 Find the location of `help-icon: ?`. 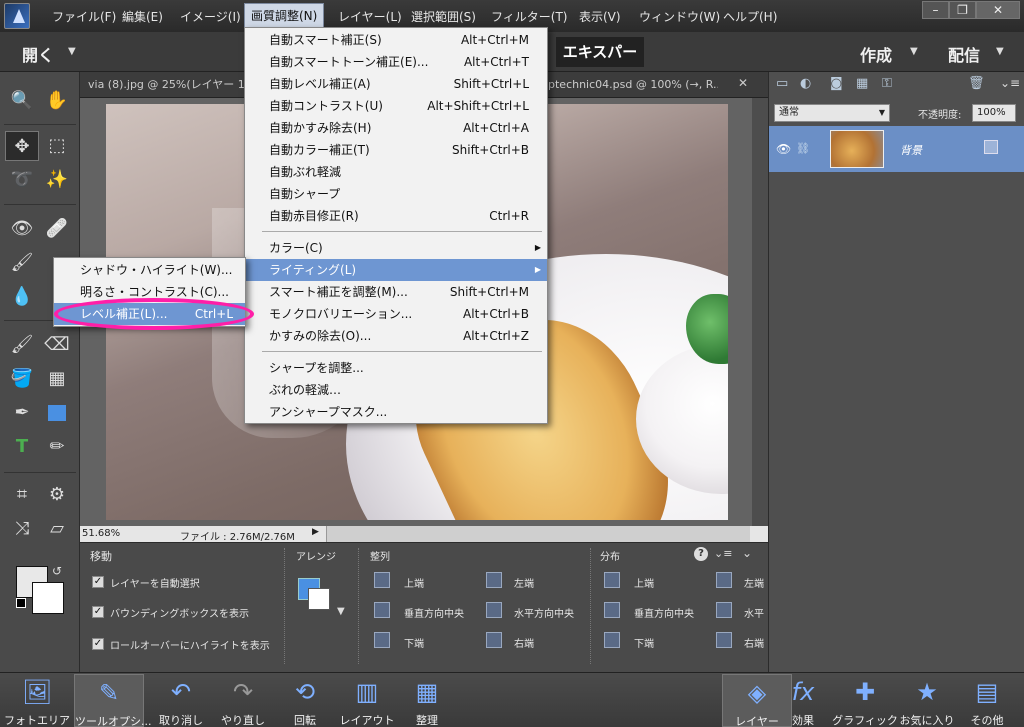

help-icon: ? is located at coordinates (701, 554).